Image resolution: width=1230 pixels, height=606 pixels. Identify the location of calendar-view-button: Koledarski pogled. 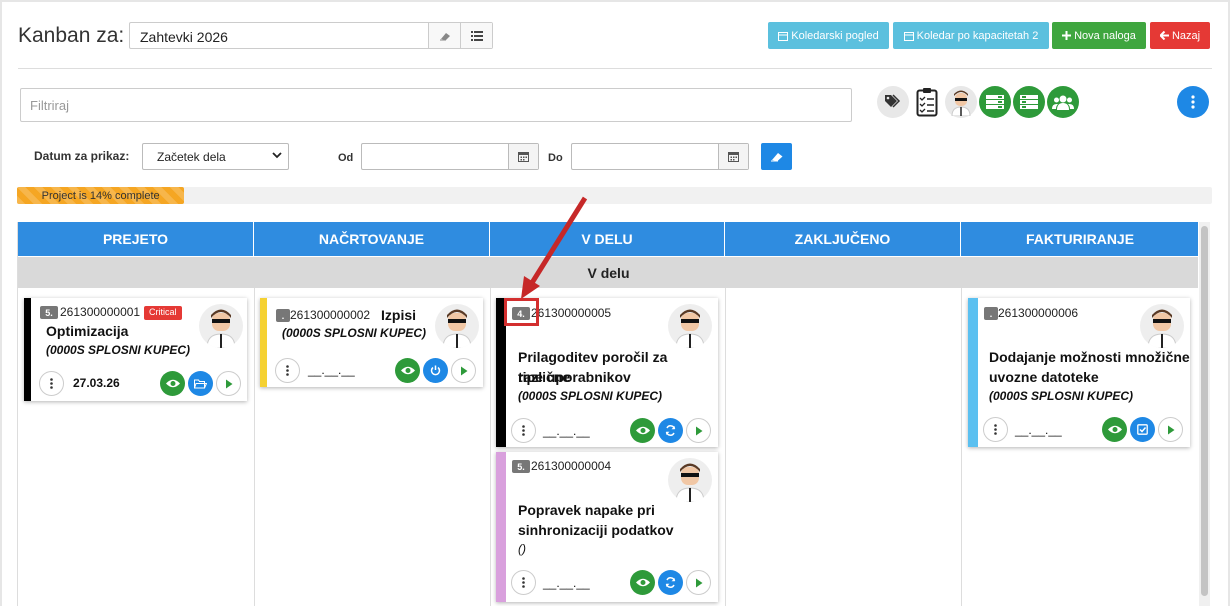
(828, 35).